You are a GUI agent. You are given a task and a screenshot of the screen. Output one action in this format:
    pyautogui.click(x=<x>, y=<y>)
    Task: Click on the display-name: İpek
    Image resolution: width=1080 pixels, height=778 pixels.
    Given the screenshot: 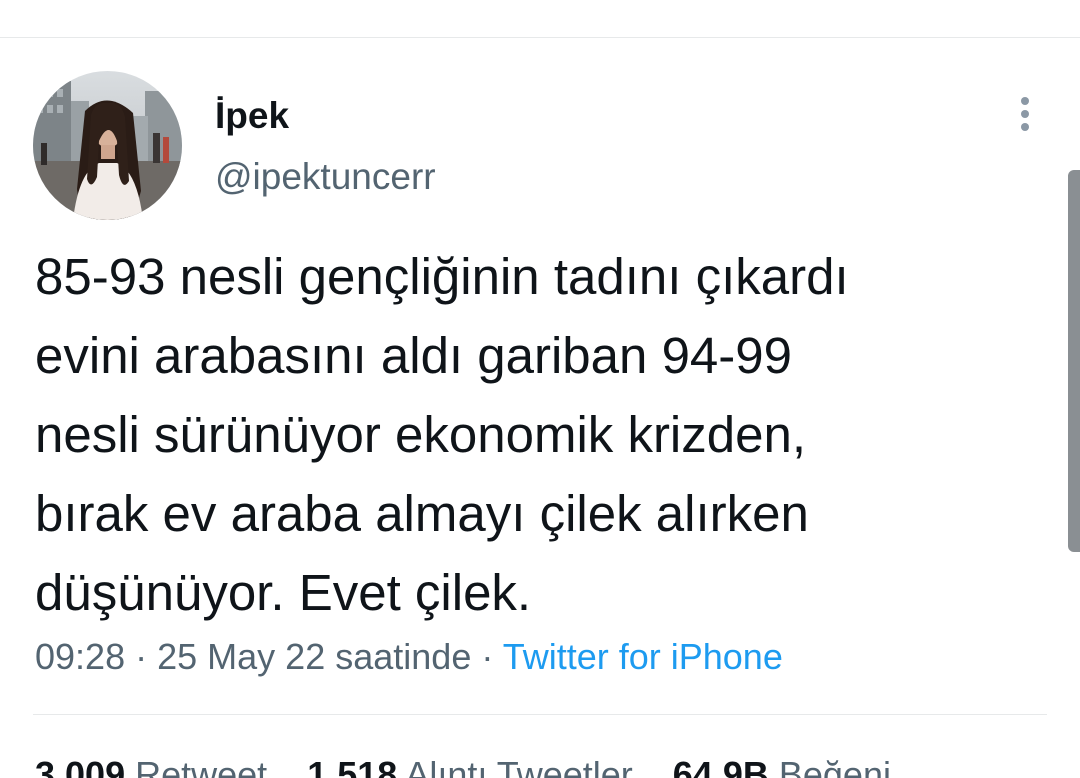 What is the action you would take?
    pyautogui.click(x=252, y=116)
    